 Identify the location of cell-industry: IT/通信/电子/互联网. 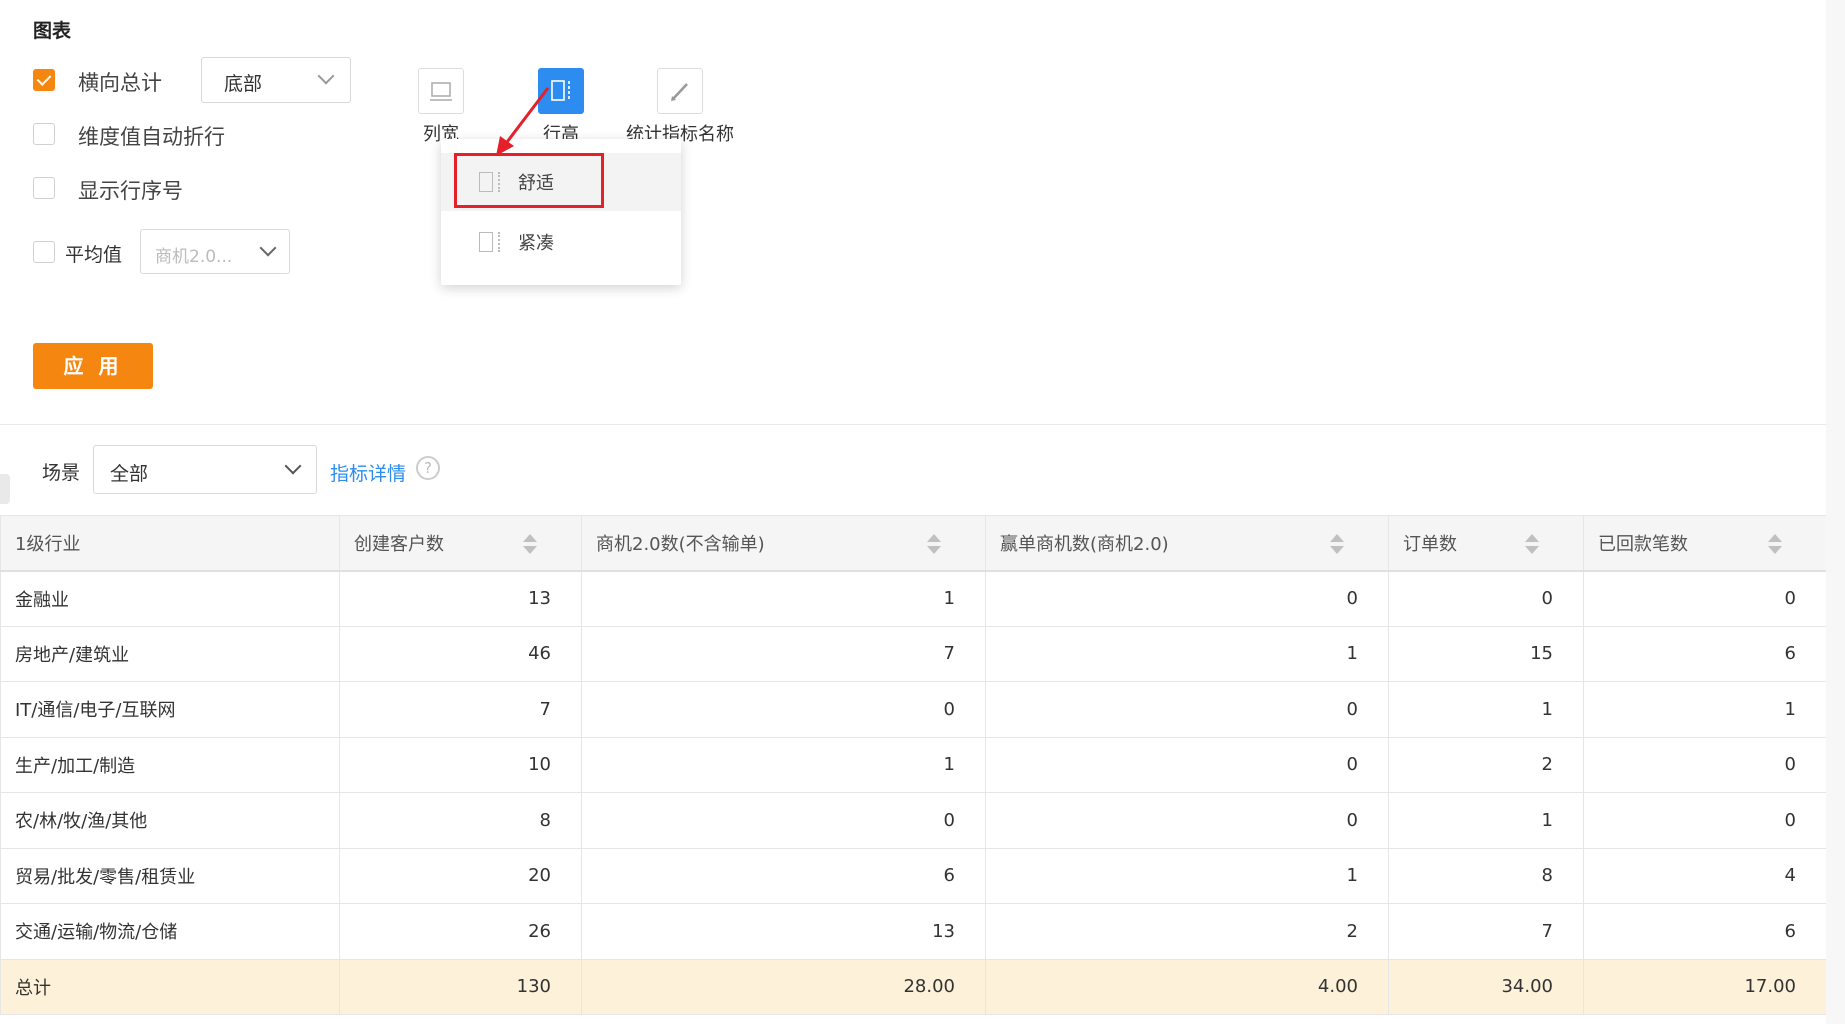
(170, 709).